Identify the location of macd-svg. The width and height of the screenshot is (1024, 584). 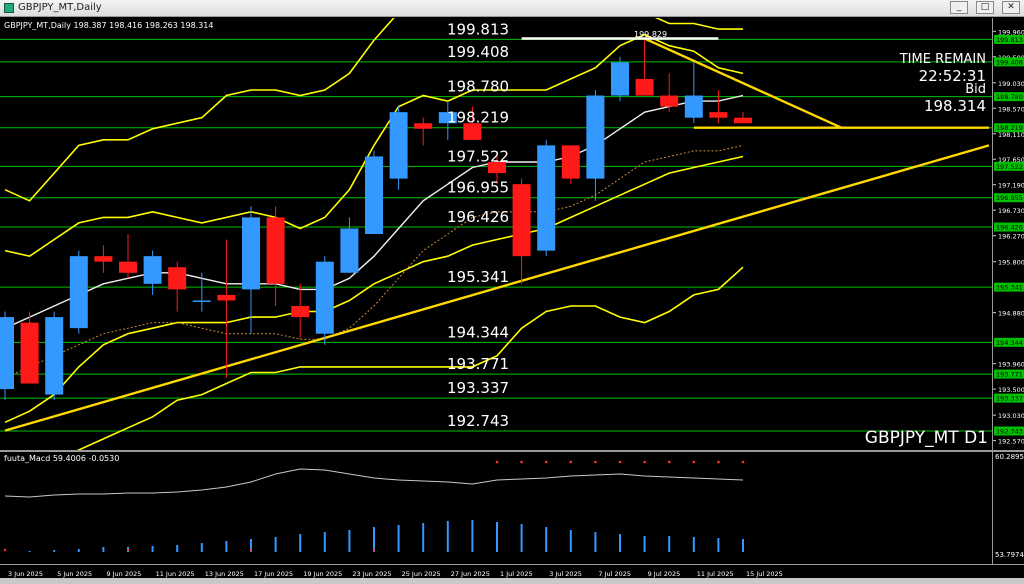
(374, 506).